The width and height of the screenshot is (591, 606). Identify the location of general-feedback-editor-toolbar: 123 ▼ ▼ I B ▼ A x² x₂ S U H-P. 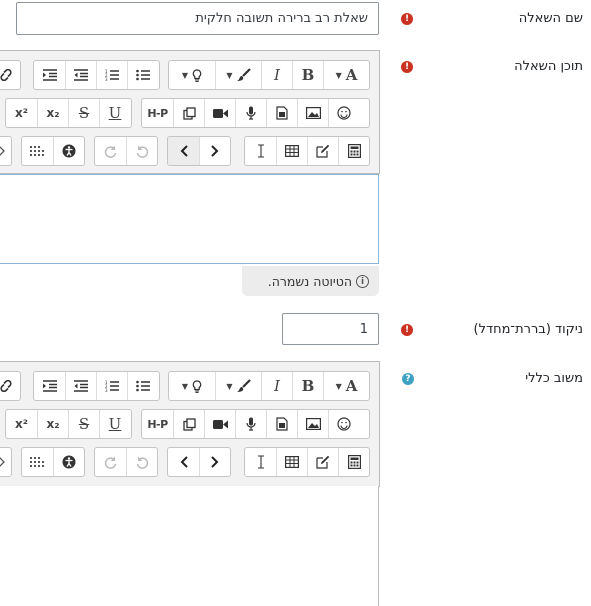
(190, 424).